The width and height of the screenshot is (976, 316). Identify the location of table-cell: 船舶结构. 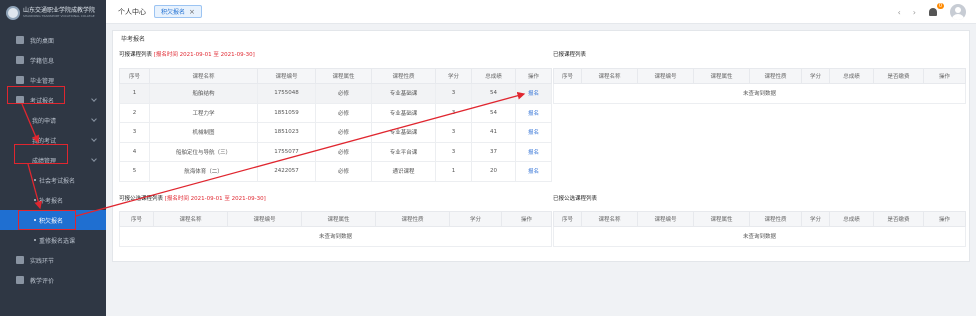
(203, 93).